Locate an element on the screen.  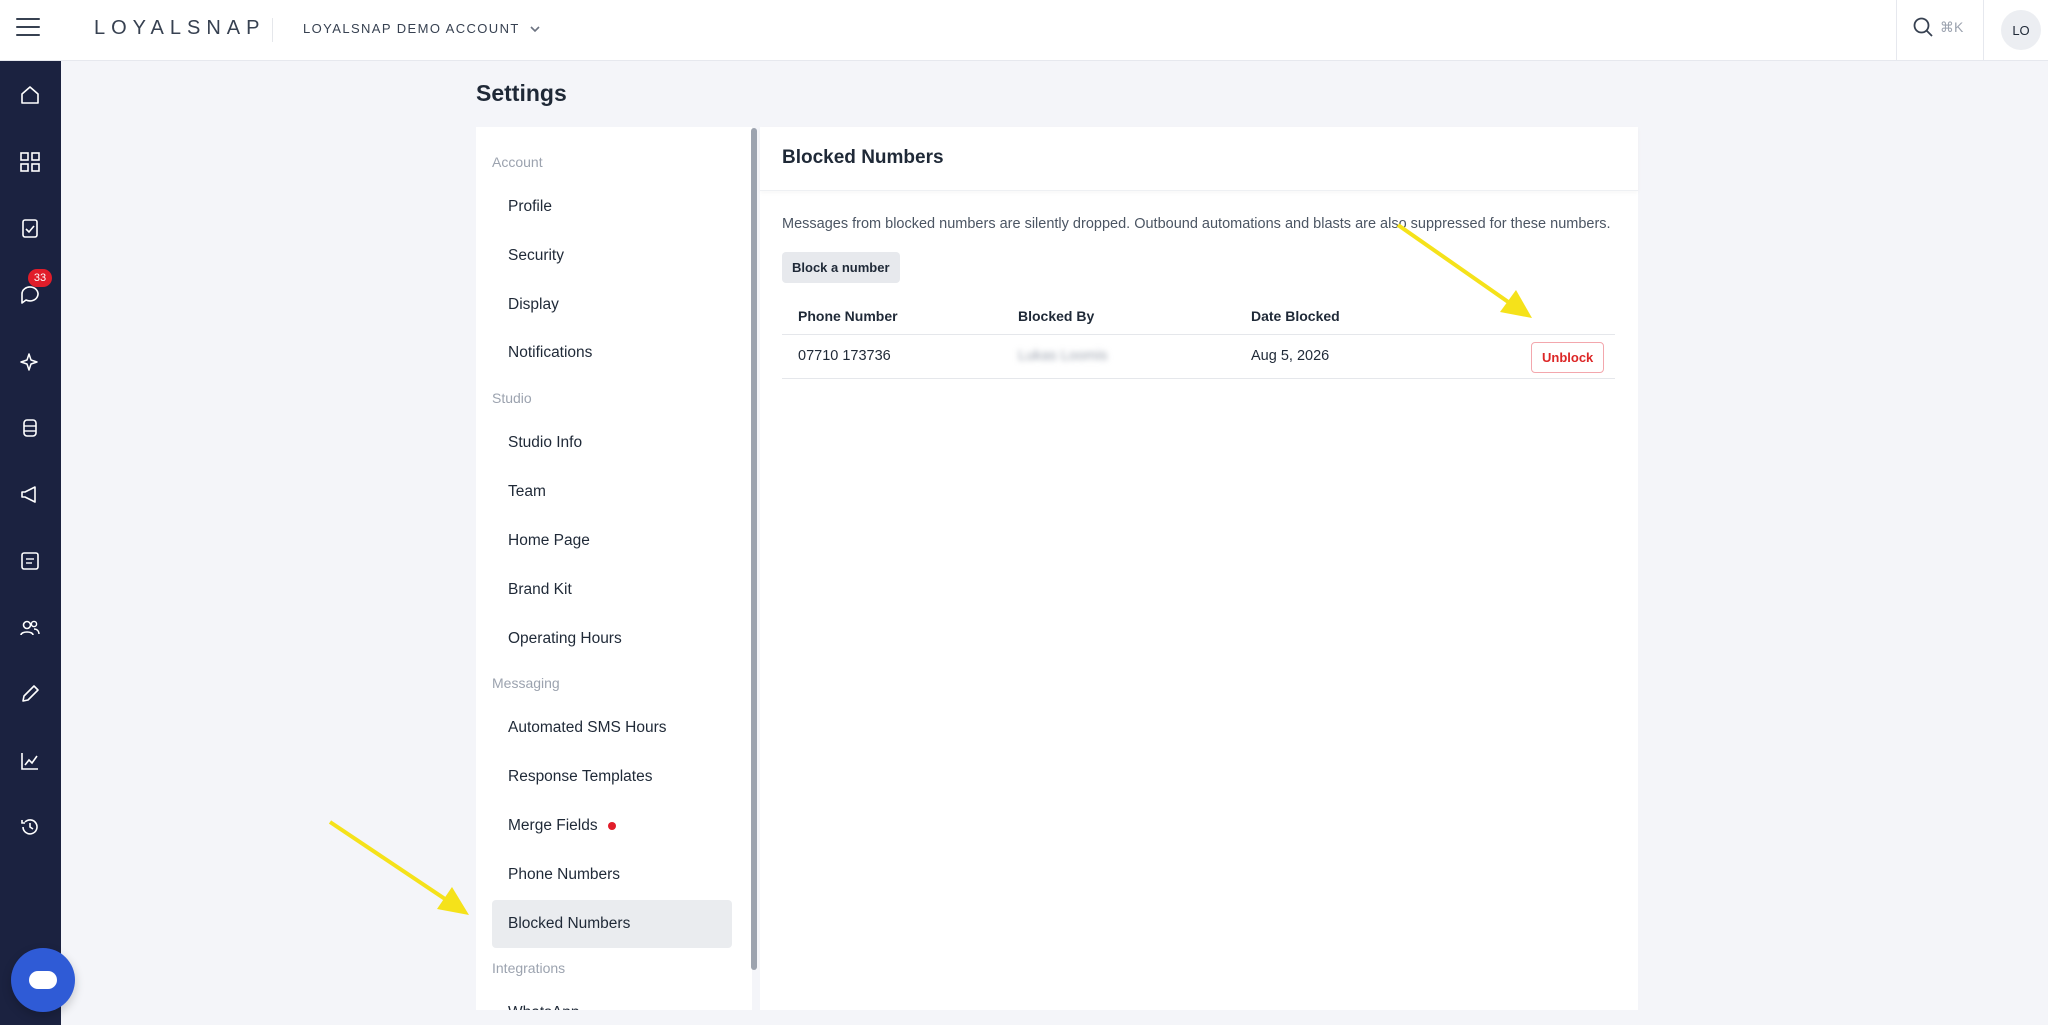
nav-item-security: Security is located at coordinates (612, 256).